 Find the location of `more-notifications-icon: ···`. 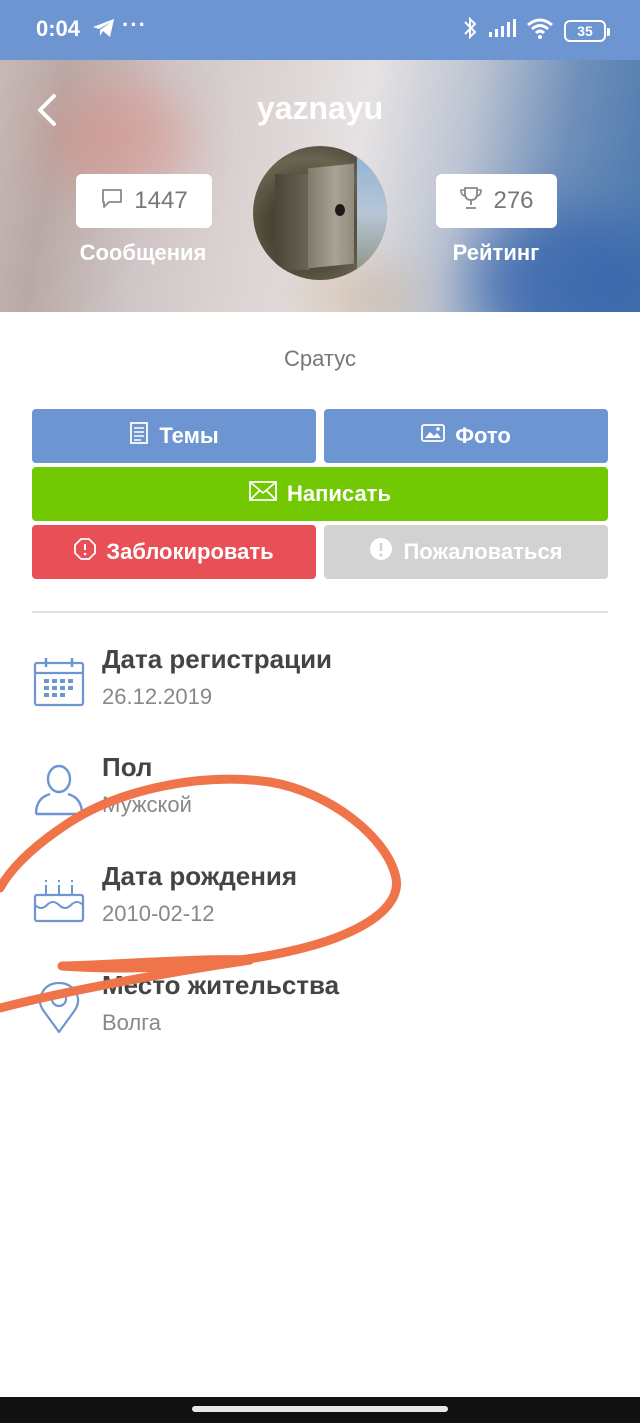

more-notifications-icon: ··· is located at coordinates (134, 24).